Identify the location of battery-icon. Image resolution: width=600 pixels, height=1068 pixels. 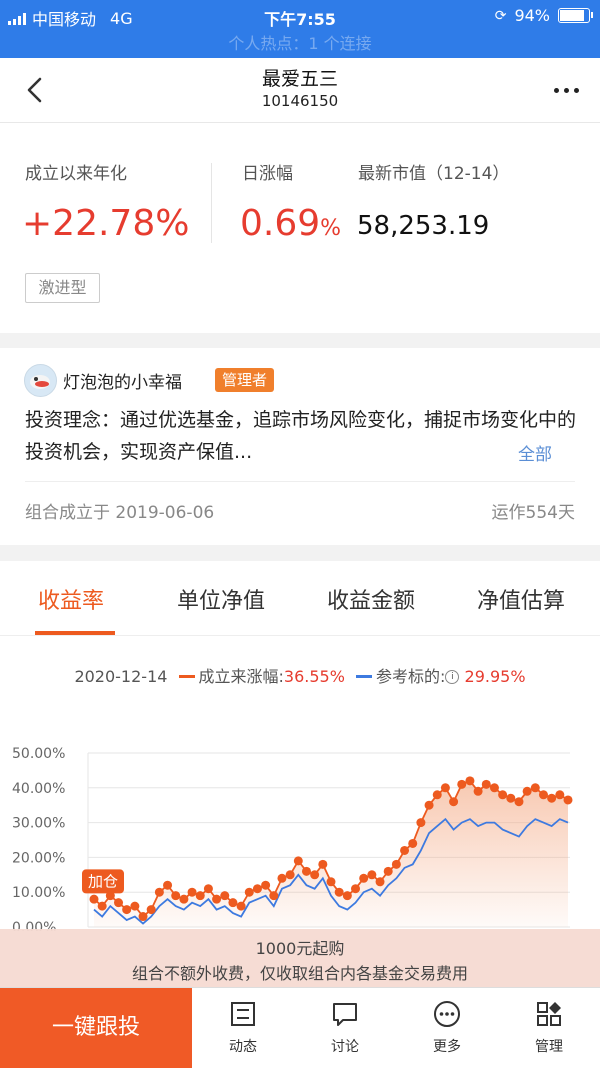
(575, 15).